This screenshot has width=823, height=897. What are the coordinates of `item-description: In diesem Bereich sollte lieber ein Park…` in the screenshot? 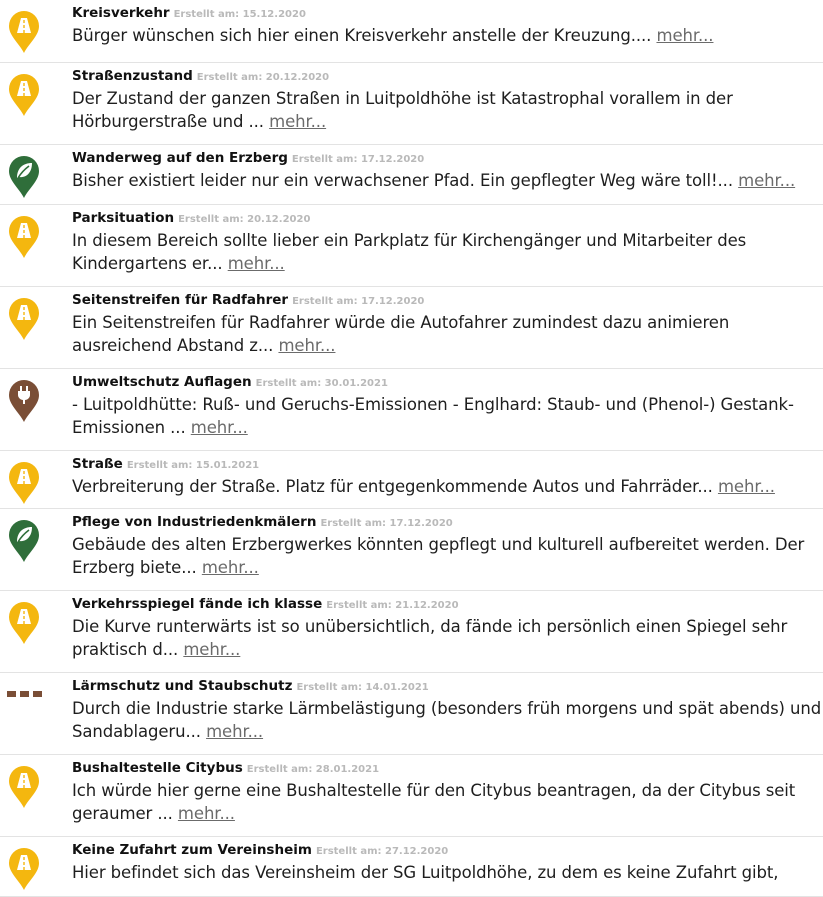 It's located at (409, 252).